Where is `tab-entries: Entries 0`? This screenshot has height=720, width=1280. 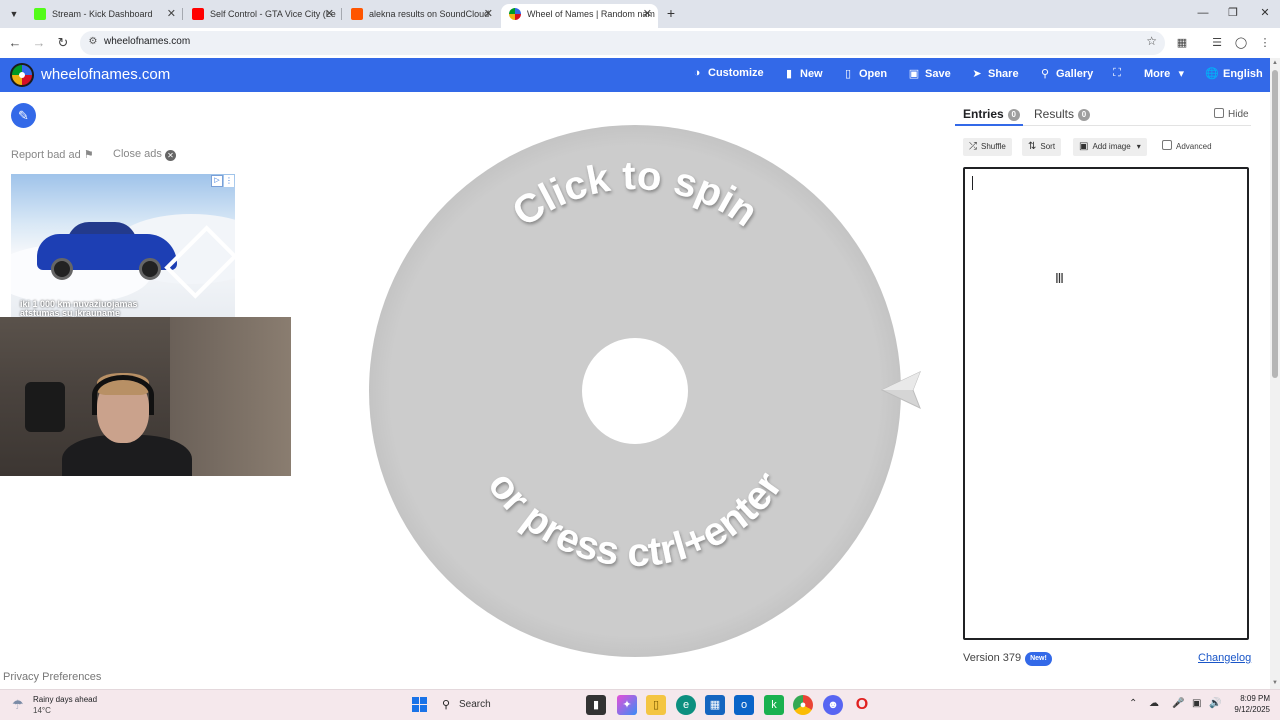
tab-entries: Entries 0 is located at coordinates (991, 114).